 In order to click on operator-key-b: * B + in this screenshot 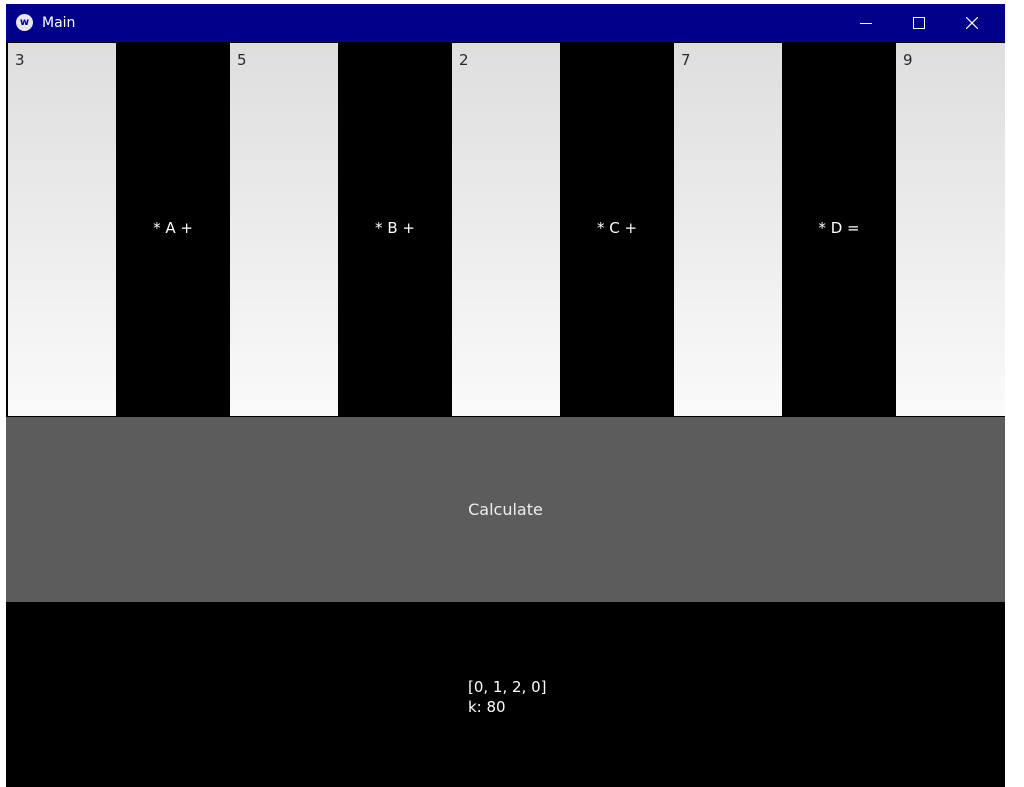, I will do `click(395, 229)`.